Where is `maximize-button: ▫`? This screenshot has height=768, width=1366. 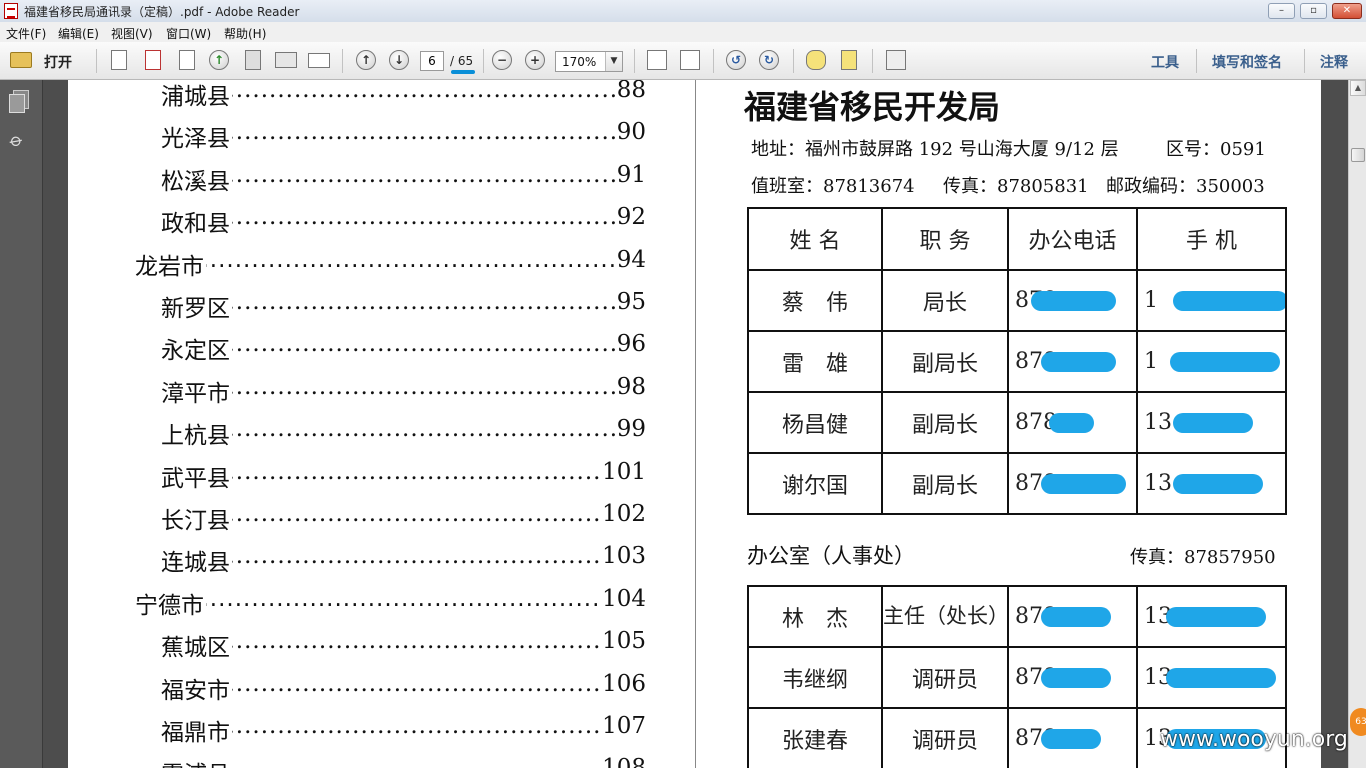
maximize-button: ▫ is located at coordinates (1313, 11).